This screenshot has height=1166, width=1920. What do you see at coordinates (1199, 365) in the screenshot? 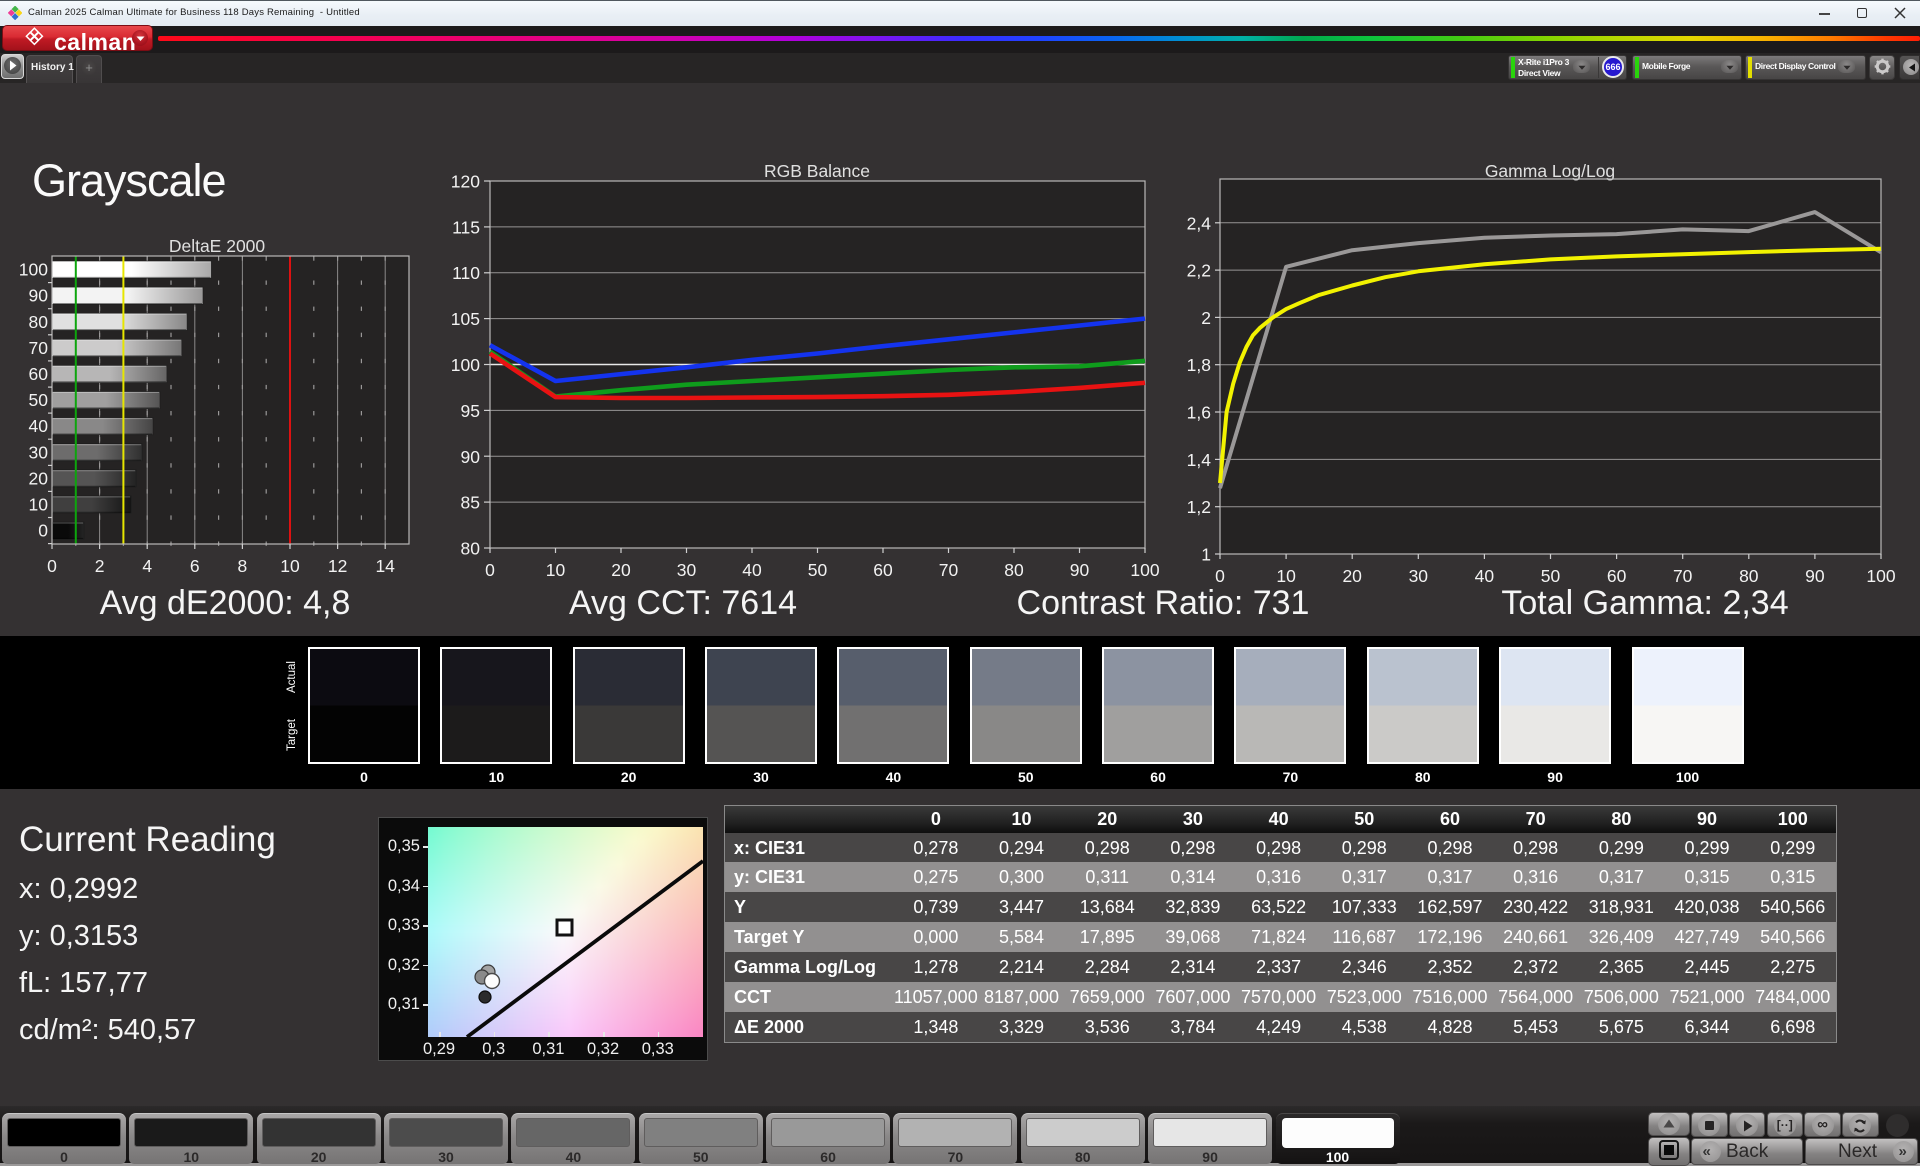
I see `svg-text: 1,8` at bounding box center [1199, 365].